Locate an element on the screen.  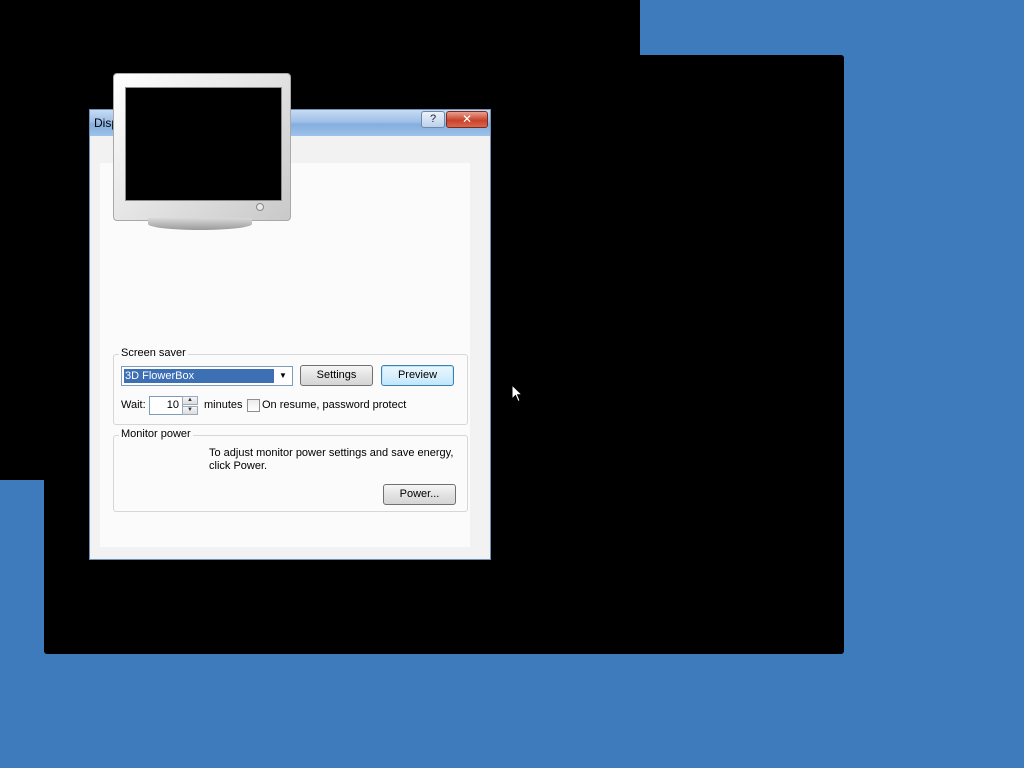
close-icon: ✕ is located at coordinates (467, 119).